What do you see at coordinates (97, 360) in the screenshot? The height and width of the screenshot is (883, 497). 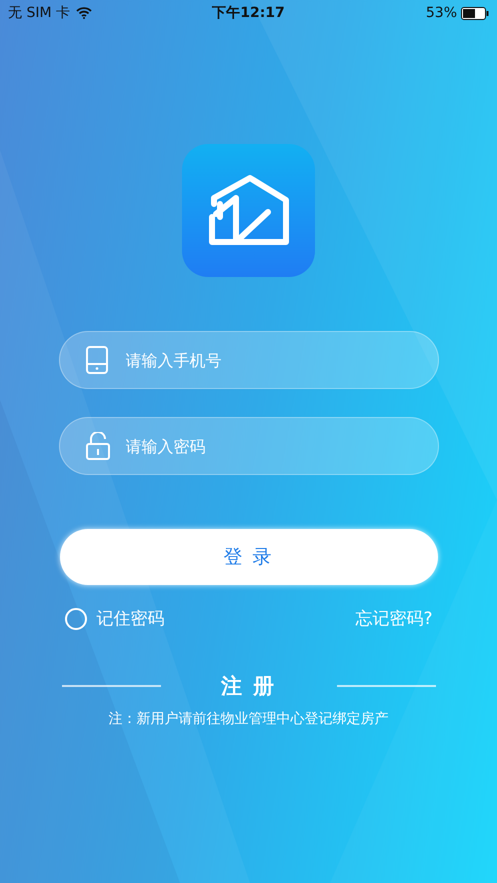 I see `phone-icon` at bounding box center [97, 360].